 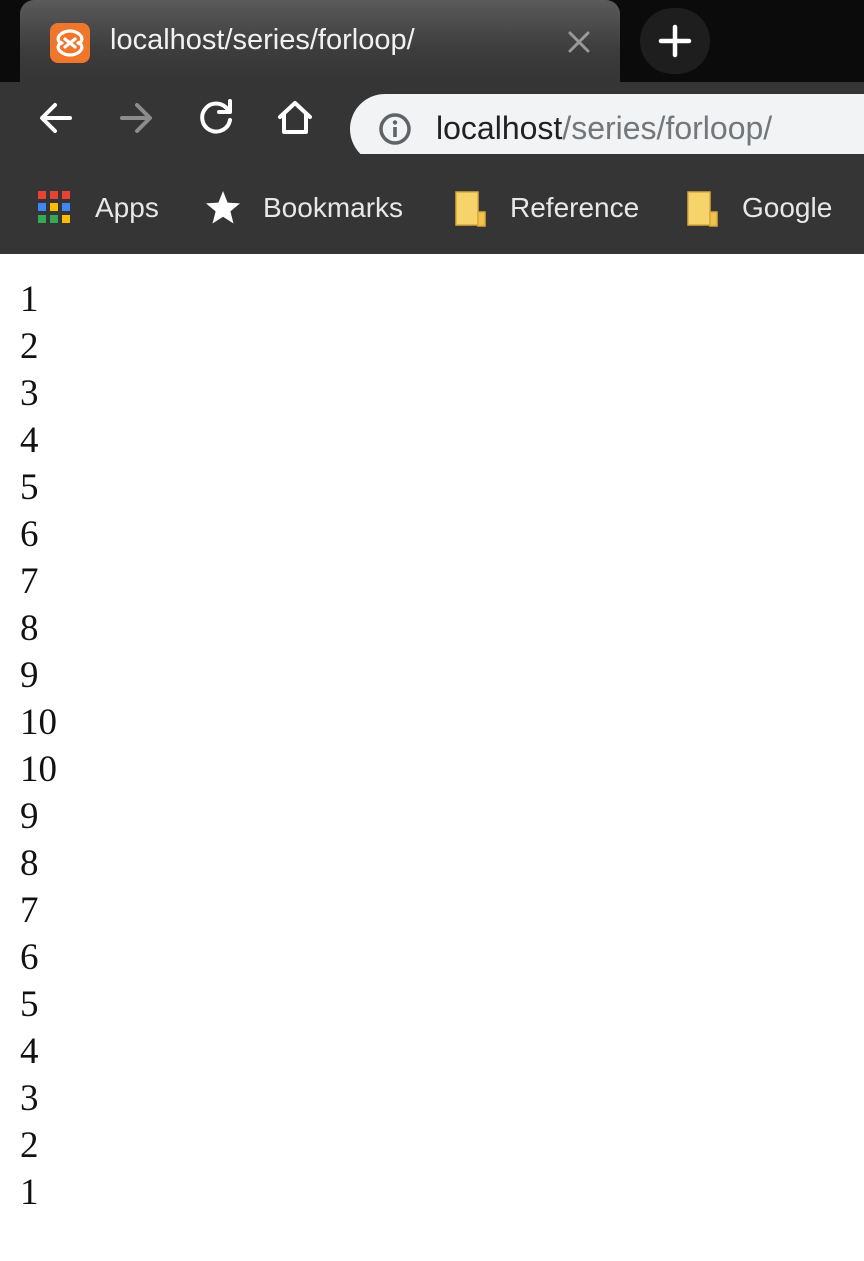 I want to click on url-text: localhost/series/forloop/, so click(x=604, y=128).